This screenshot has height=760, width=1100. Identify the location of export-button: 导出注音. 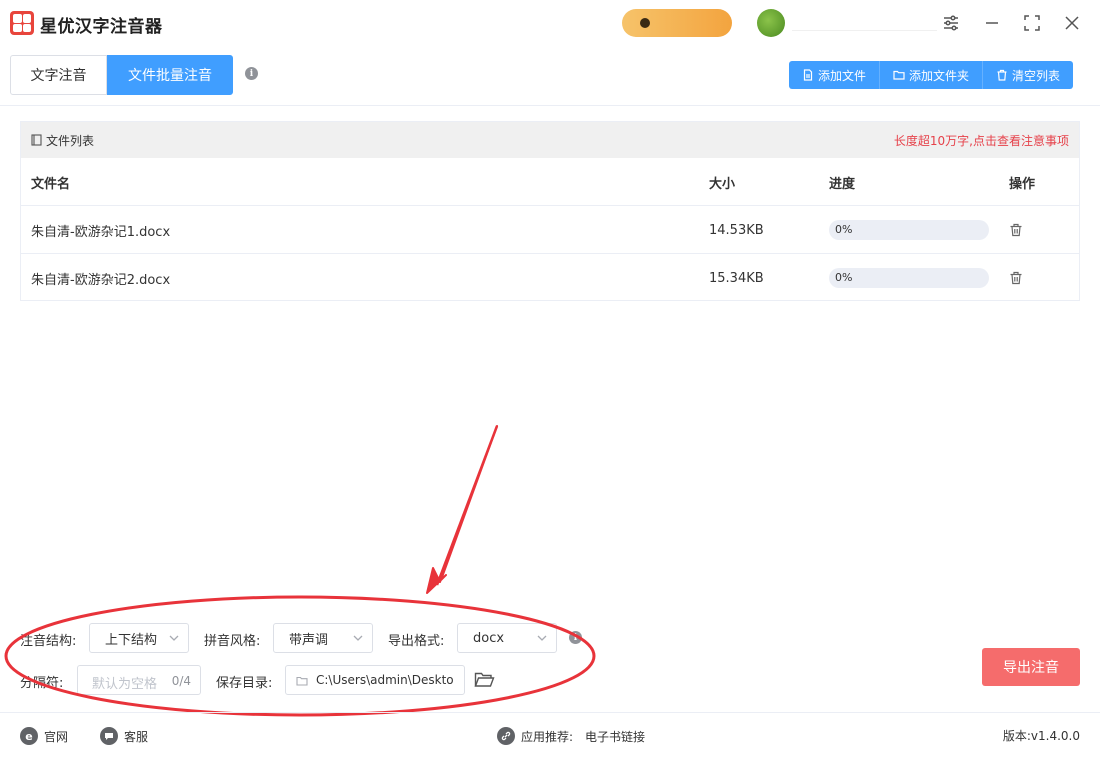
(1031, 667).